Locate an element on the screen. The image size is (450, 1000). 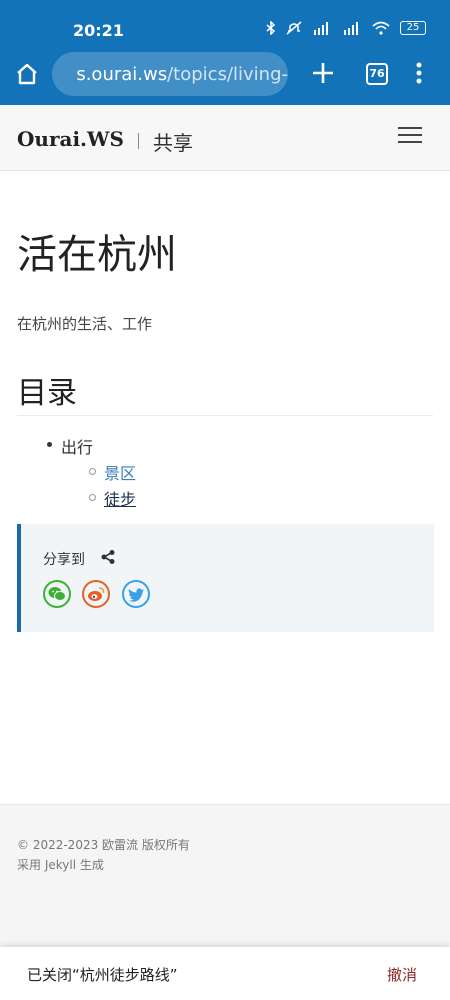
toc-heading: 目录 is located at coordinates (47, 393).